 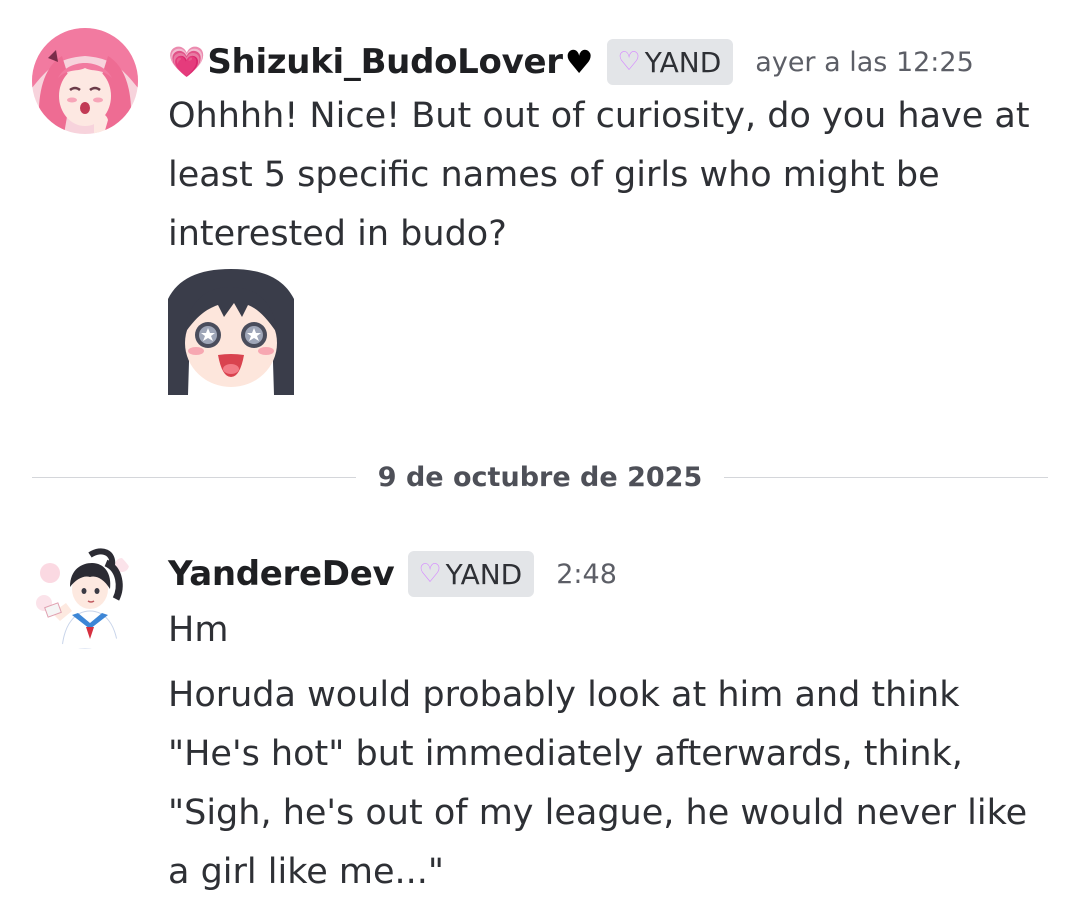 I want to click on timestamp: ayer a las 12:25, so click(x=864, y=62).